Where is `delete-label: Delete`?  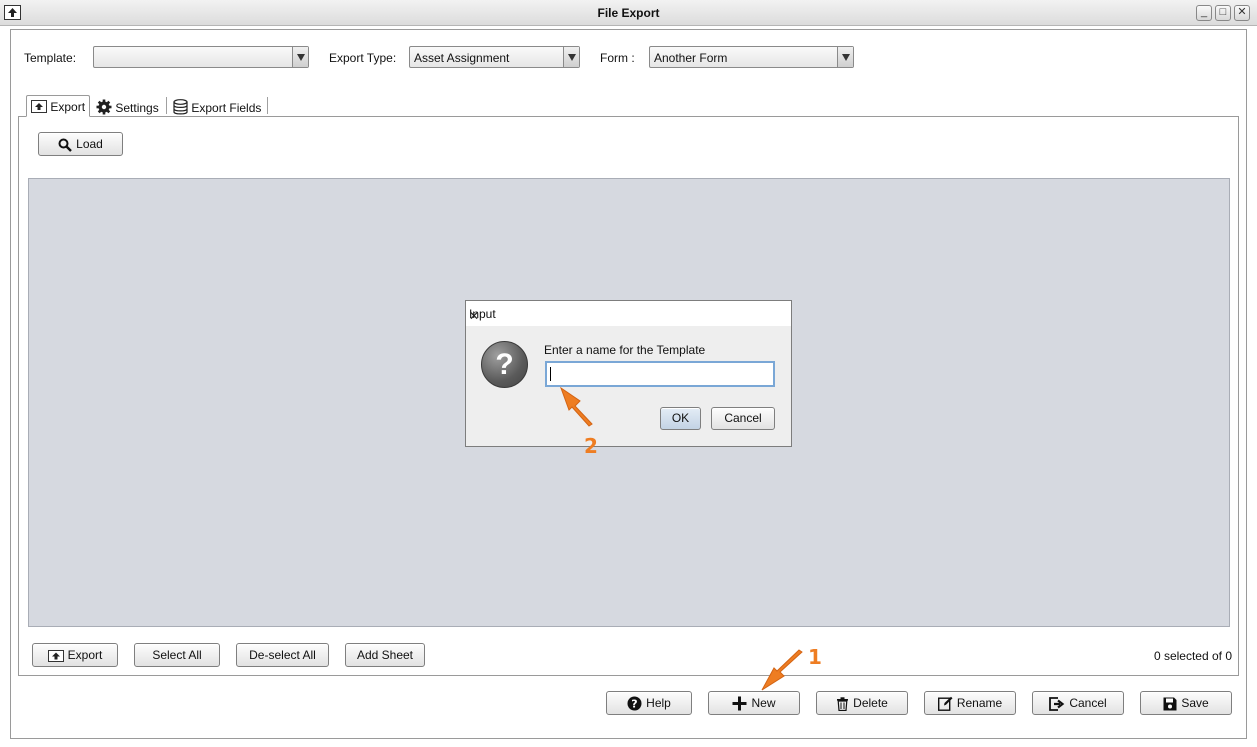 delete-label: Delete is located at coordinates (870, 703).